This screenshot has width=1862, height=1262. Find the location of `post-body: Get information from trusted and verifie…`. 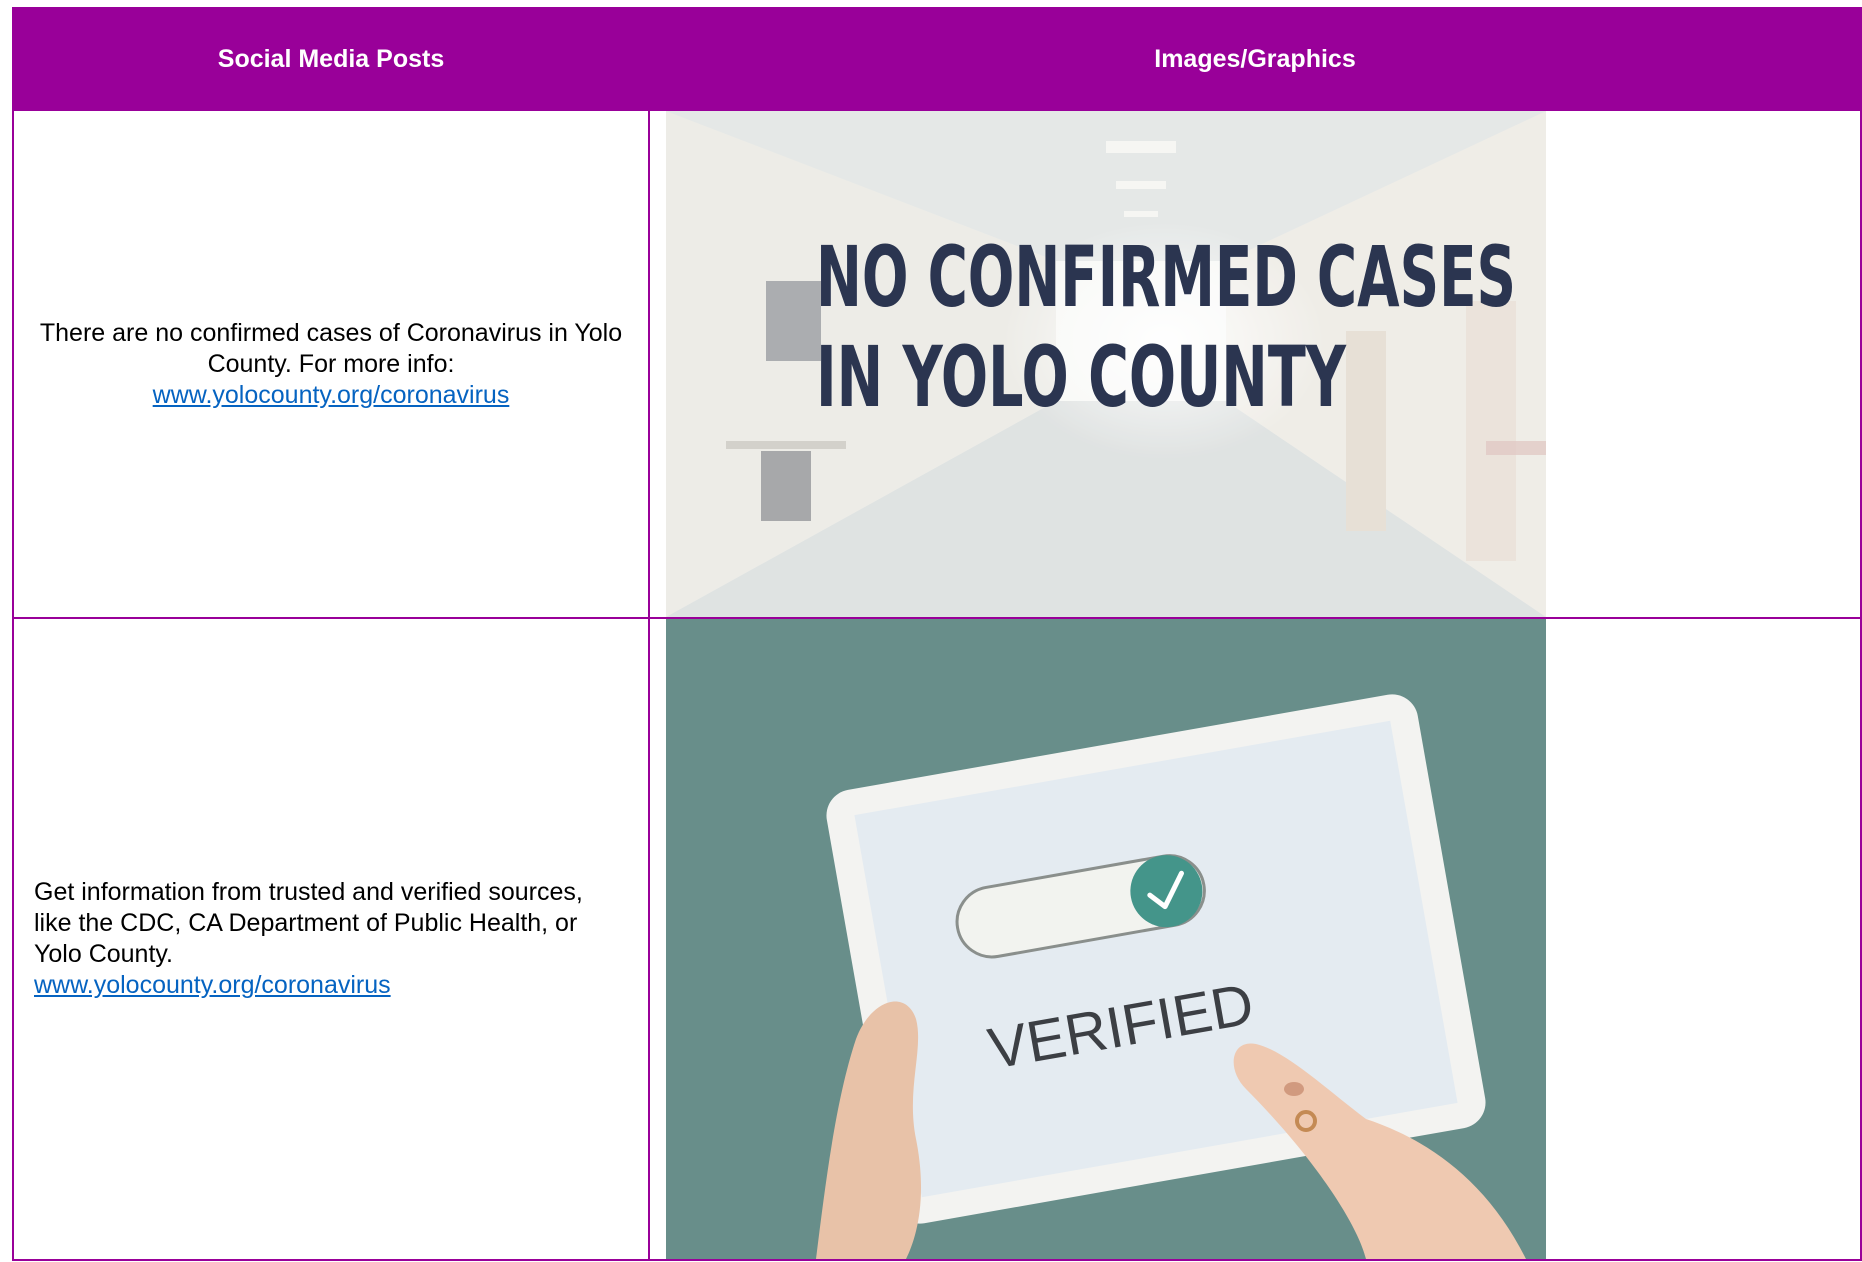

post-body: Get information from trusted and verifie… is located at coordinates (331, 939).